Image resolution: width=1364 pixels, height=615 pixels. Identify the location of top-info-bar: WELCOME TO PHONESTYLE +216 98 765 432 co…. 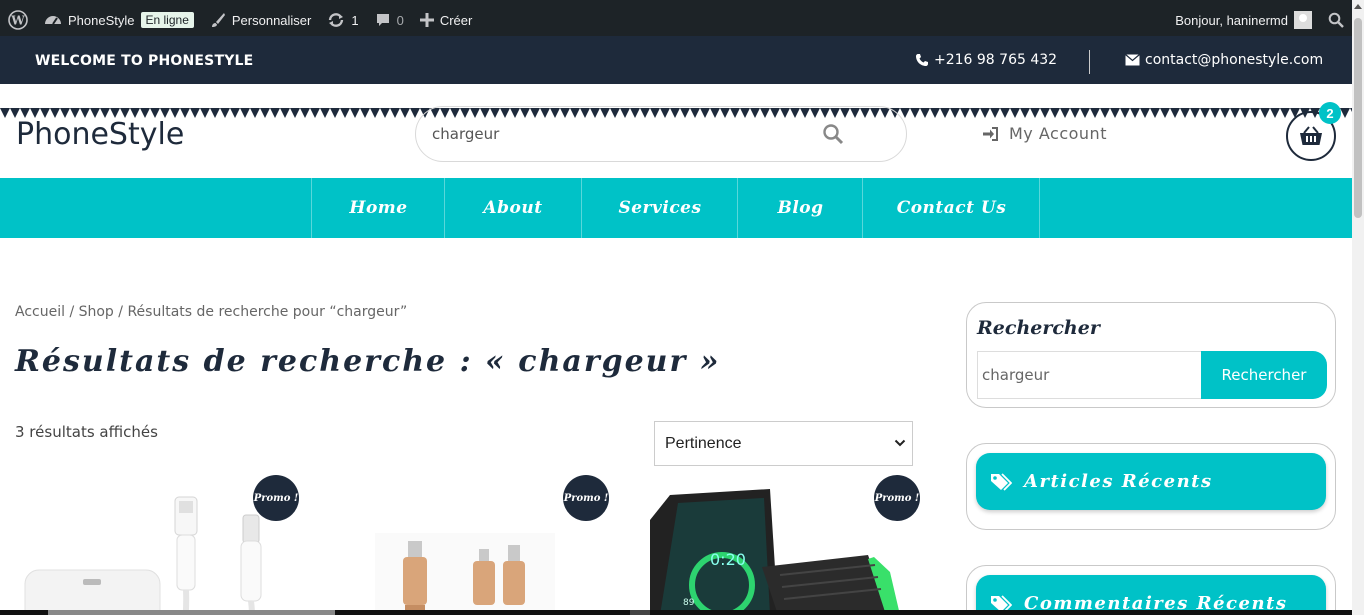
(676, 78).